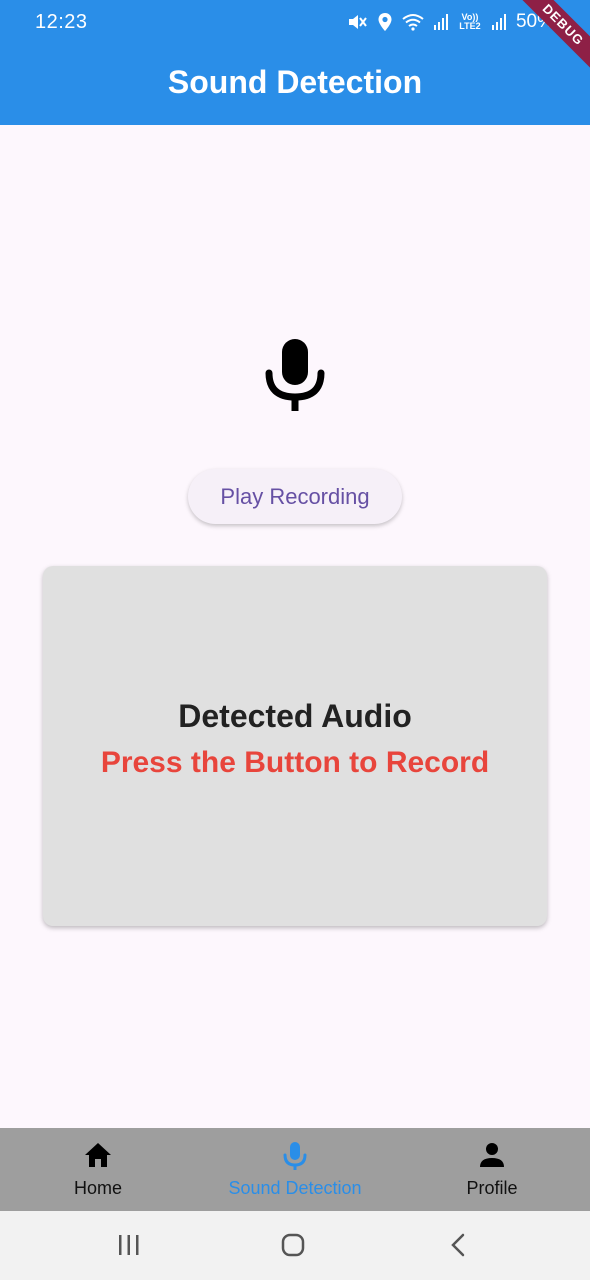  I want to click on lte-label: Vo)) LTE2, so click(470, 21).